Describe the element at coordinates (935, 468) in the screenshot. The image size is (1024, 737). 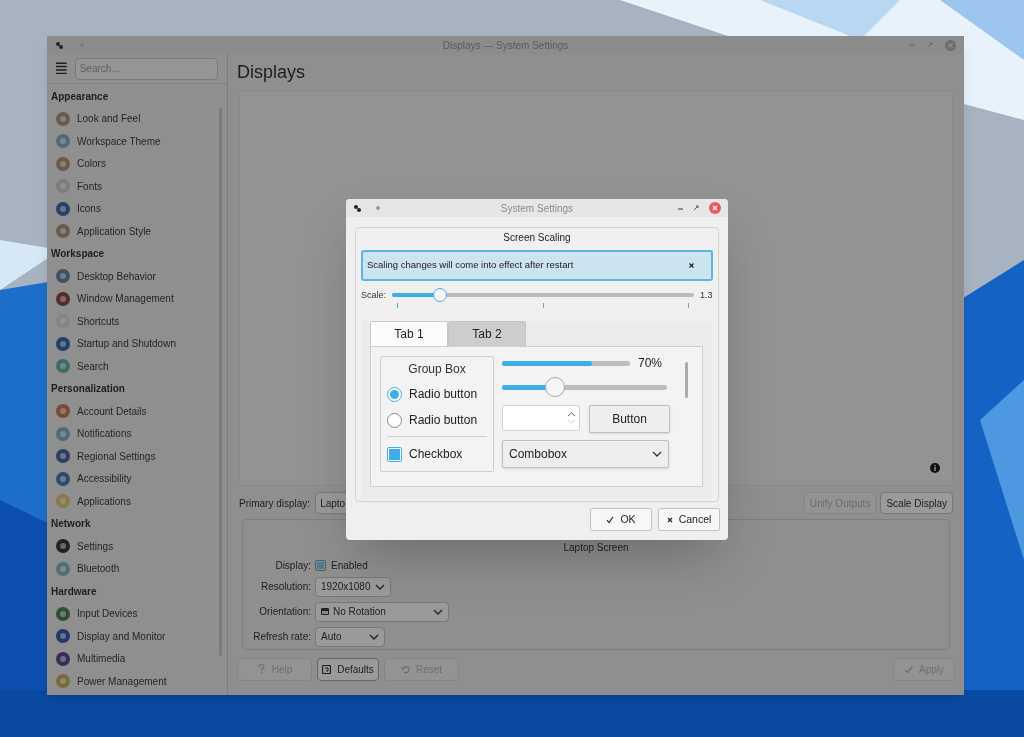
I see `info-icon` at that location.